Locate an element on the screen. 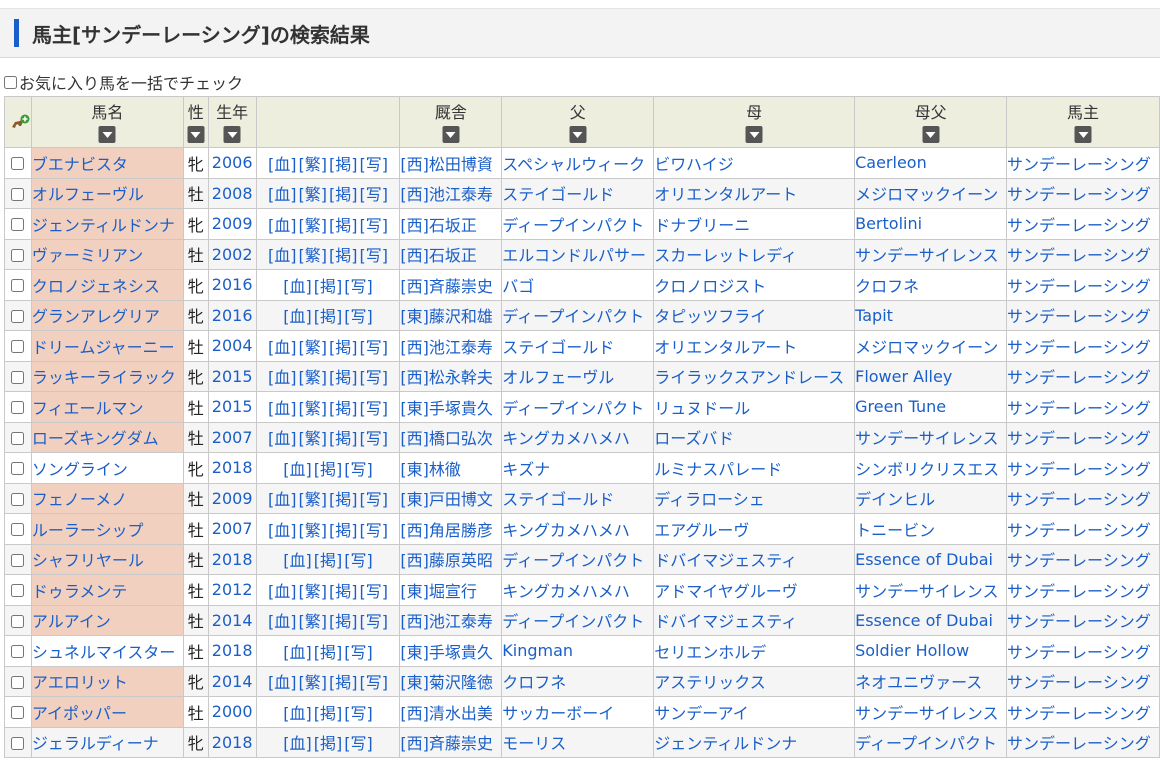 This screenshot has width=1160, height=762. trainer-link: [東]手塚貴久 is located at coordinates (447, 408).